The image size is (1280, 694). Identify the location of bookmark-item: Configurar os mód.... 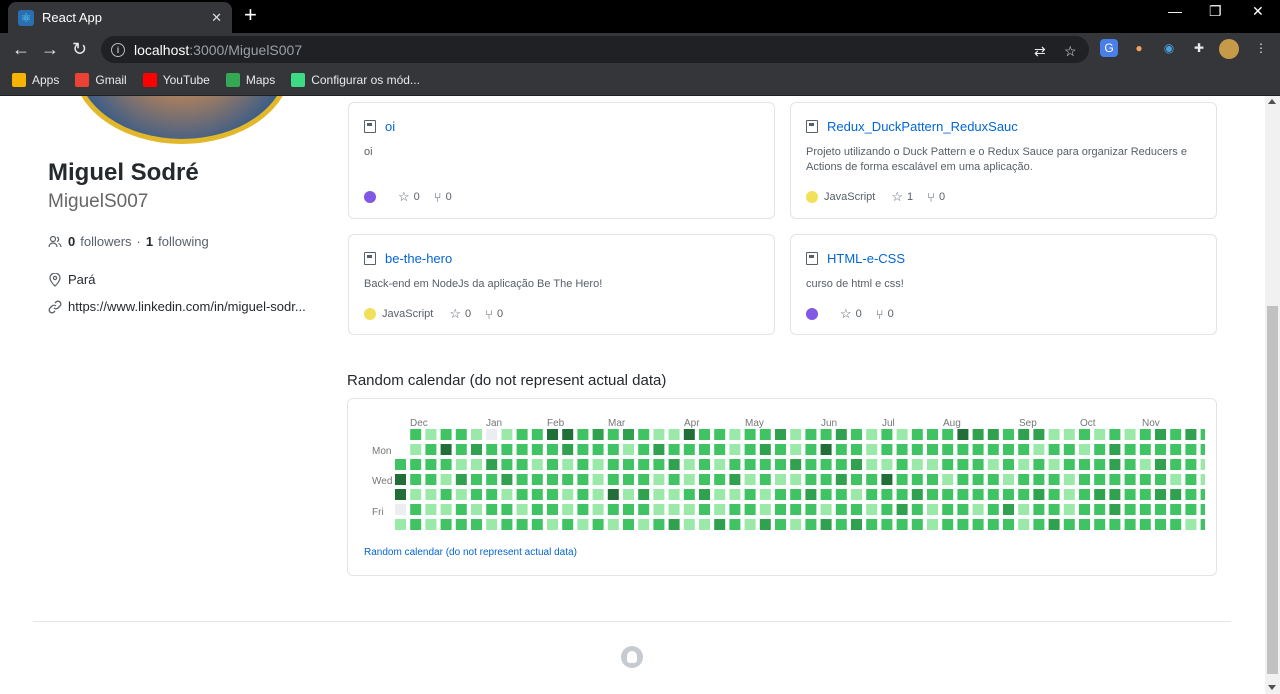
(355, 80).